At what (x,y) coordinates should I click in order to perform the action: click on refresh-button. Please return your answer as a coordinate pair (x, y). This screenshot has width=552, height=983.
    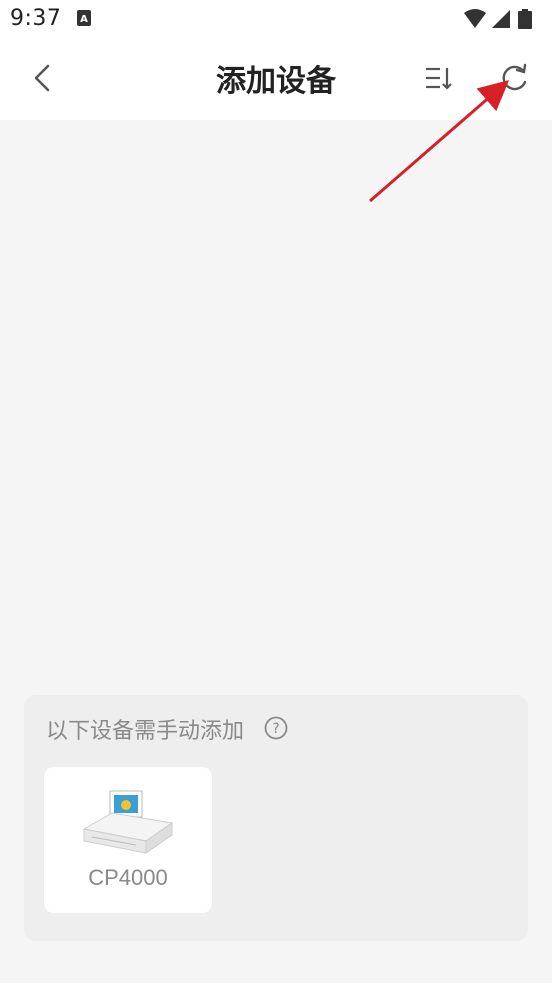
    Looking at the image, I should click on (514, 78).